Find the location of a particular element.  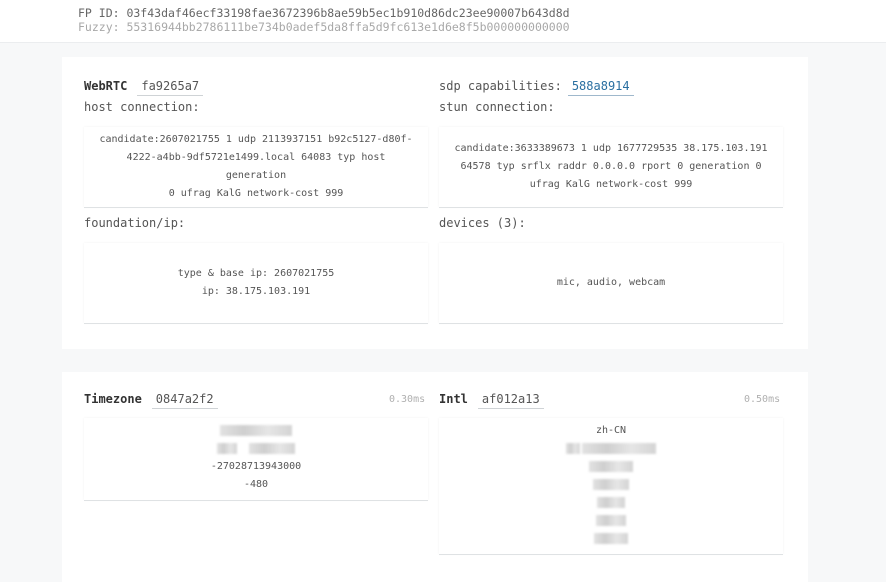

host-line: 0 ufrag KalG network-cost 999 is located at coordinates (256, 193).